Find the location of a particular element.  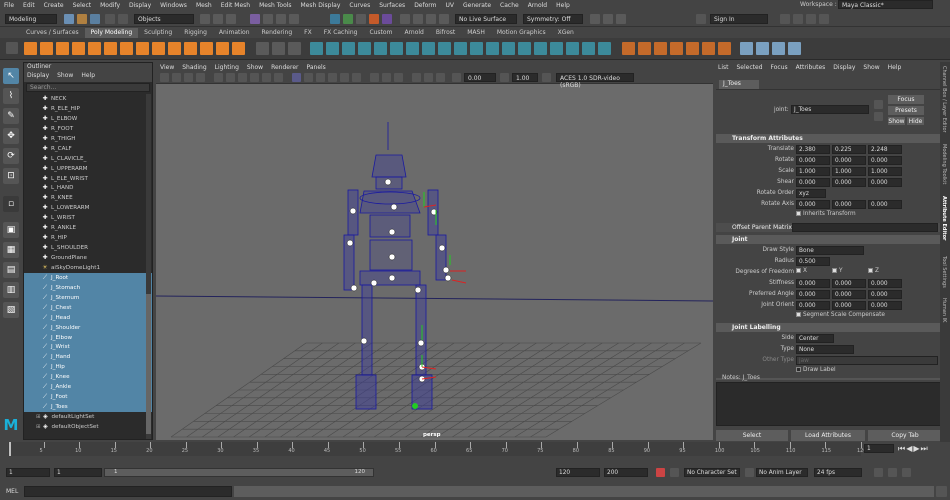

ae-menu-focus: Focus is located at coordinates (779, 67).